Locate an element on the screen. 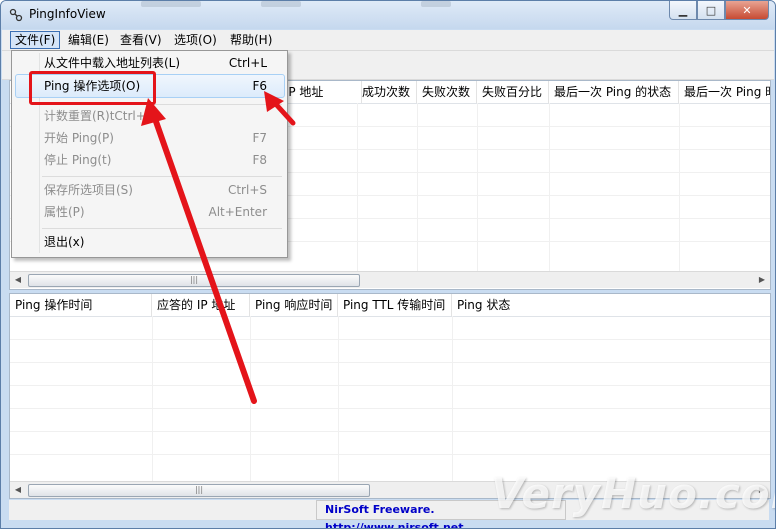 The image size is (776, 529). column-header-success: 成功次数 is located at coordinates (387, 92).